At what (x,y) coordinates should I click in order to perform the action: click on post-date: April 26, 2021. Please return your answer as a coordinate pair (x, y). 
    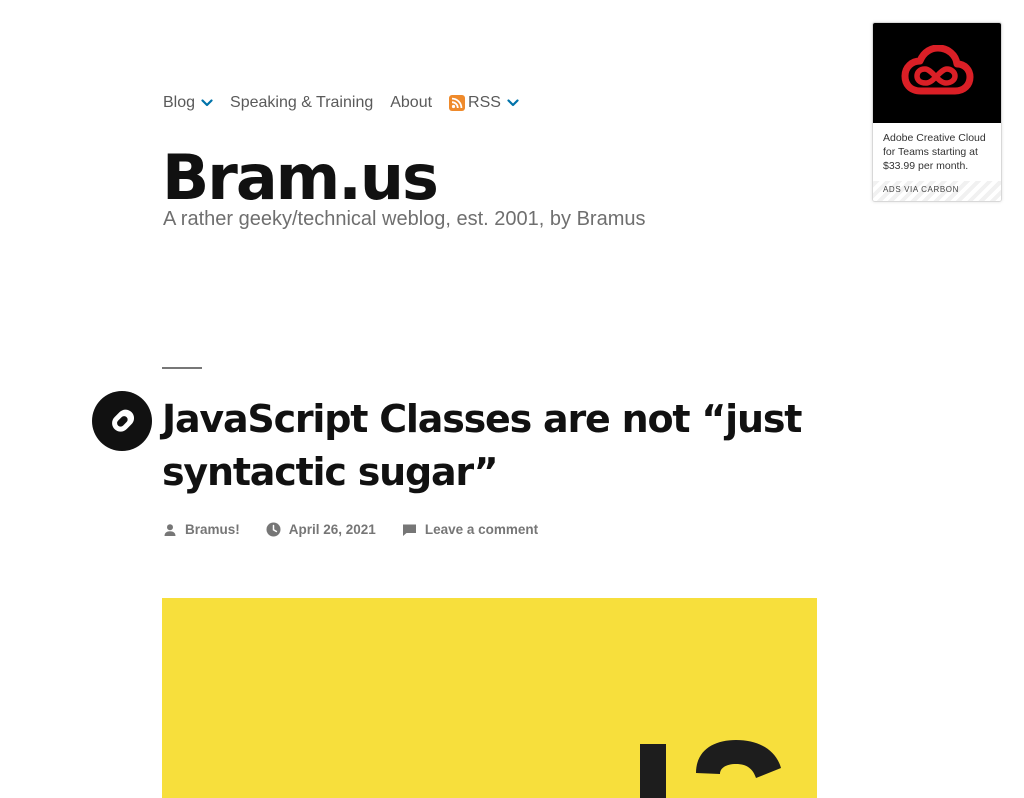
    Looking at the image, I should click on (321, 529).